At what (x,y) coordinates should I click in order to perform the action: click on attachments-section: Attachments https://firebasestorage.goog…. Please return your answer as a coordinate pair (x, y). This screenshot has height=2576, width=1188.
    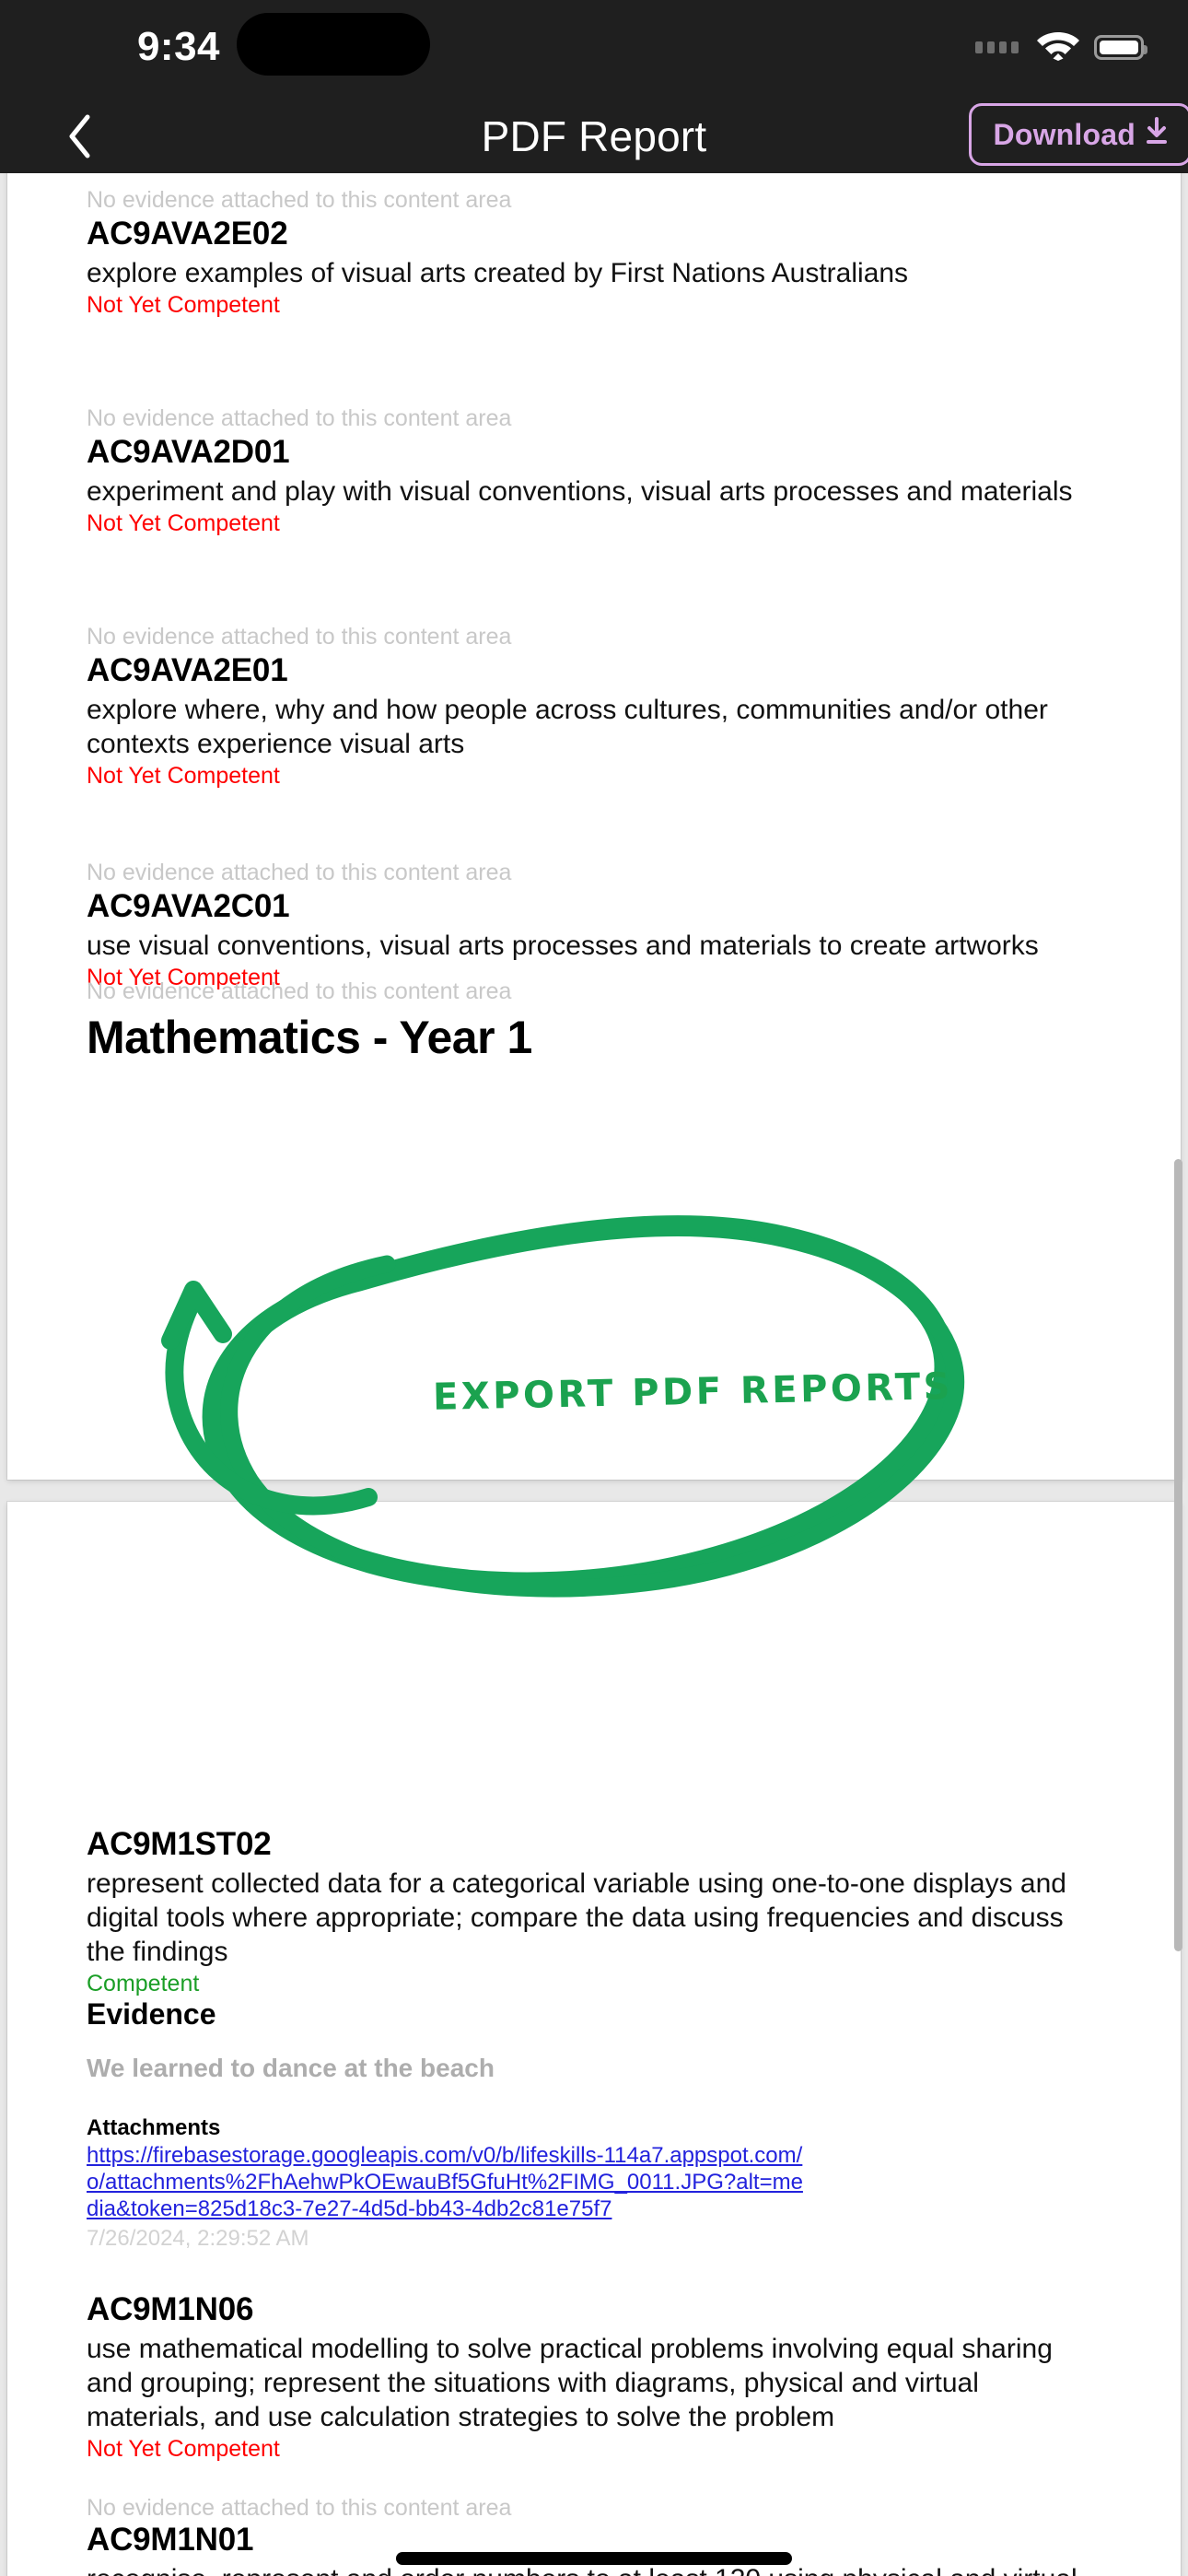
    Looking at the image, I should click on (593, 2183).